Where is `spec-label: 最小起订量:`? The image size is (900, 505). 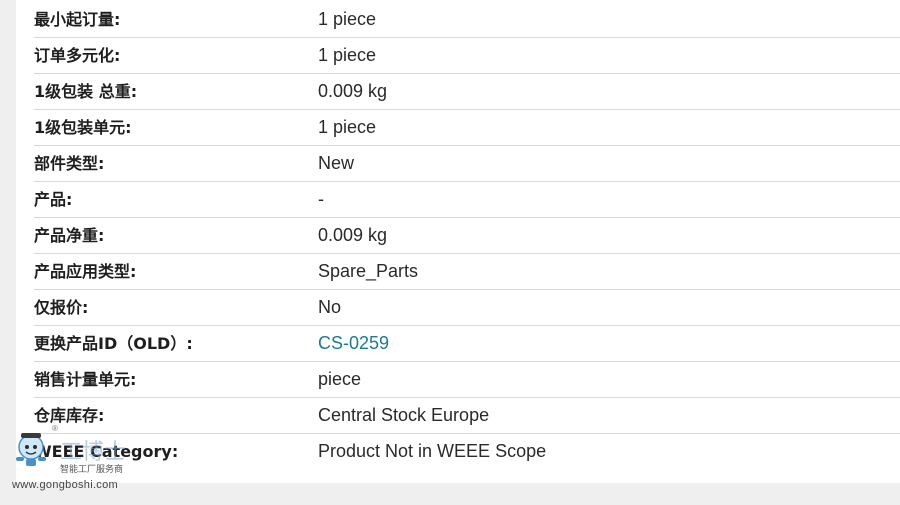 spec-label: 最小起订量: is located at coordinates (77, 19).